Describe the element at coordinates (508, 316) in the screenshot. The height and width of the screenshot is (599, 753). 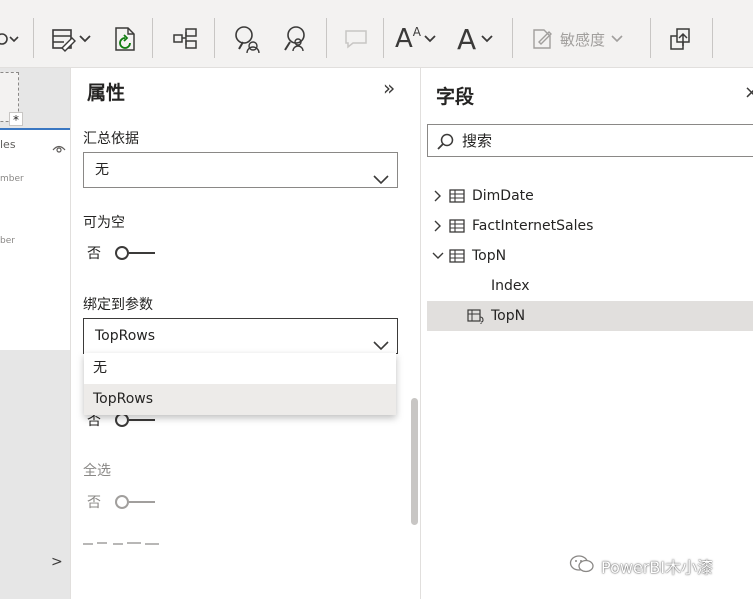
I see `parameter-name: TopN` at that location.